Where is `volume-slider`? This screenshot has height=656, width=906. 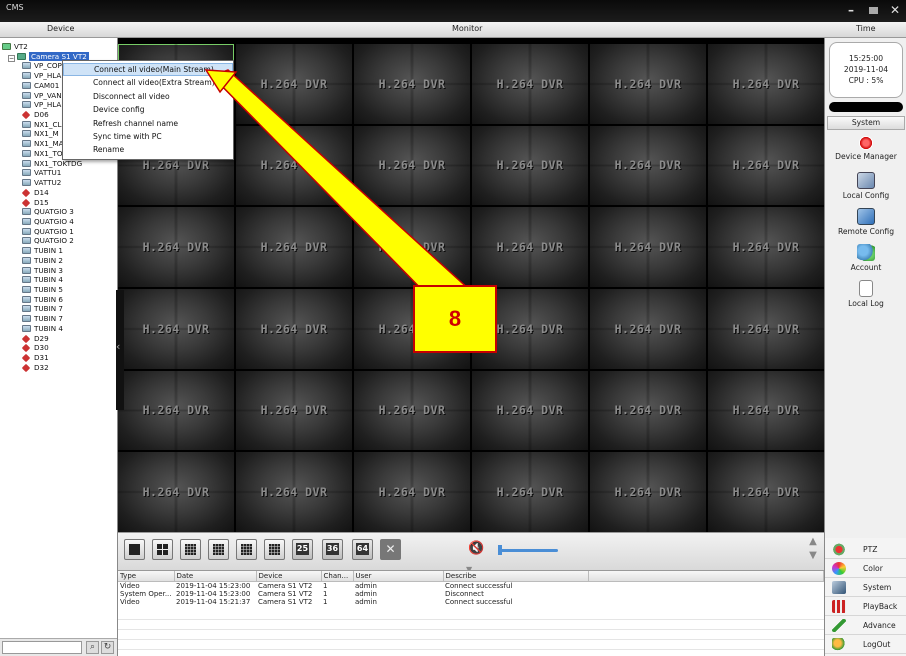
volume-slider is located at coordinates (528, 550).